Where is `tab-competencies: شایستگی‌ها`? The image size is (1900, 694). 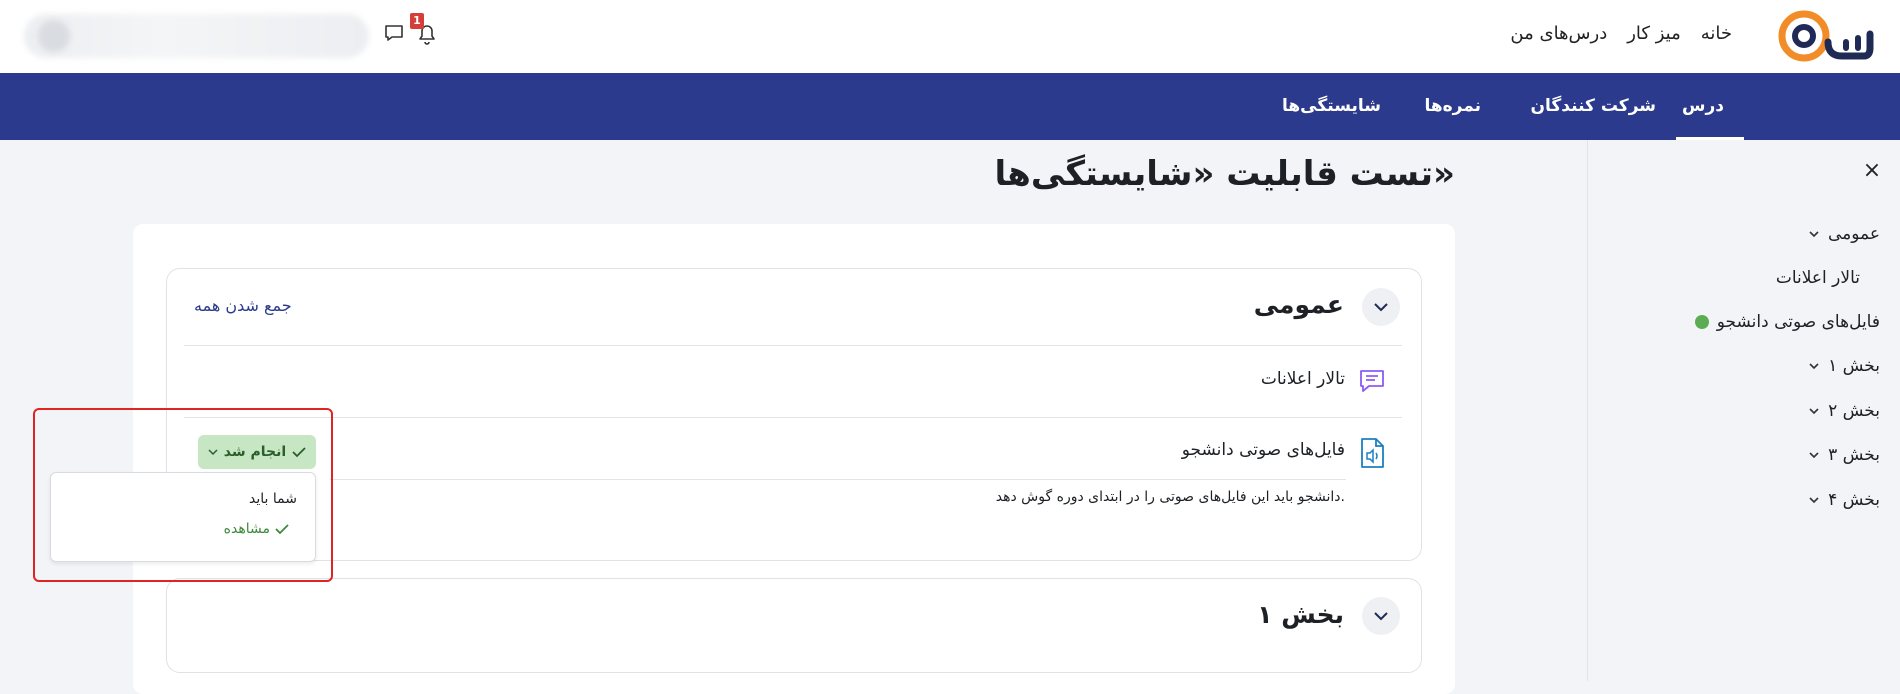 tab-competencies: شایستگی‌ها is located at coordinates (1331, 106).